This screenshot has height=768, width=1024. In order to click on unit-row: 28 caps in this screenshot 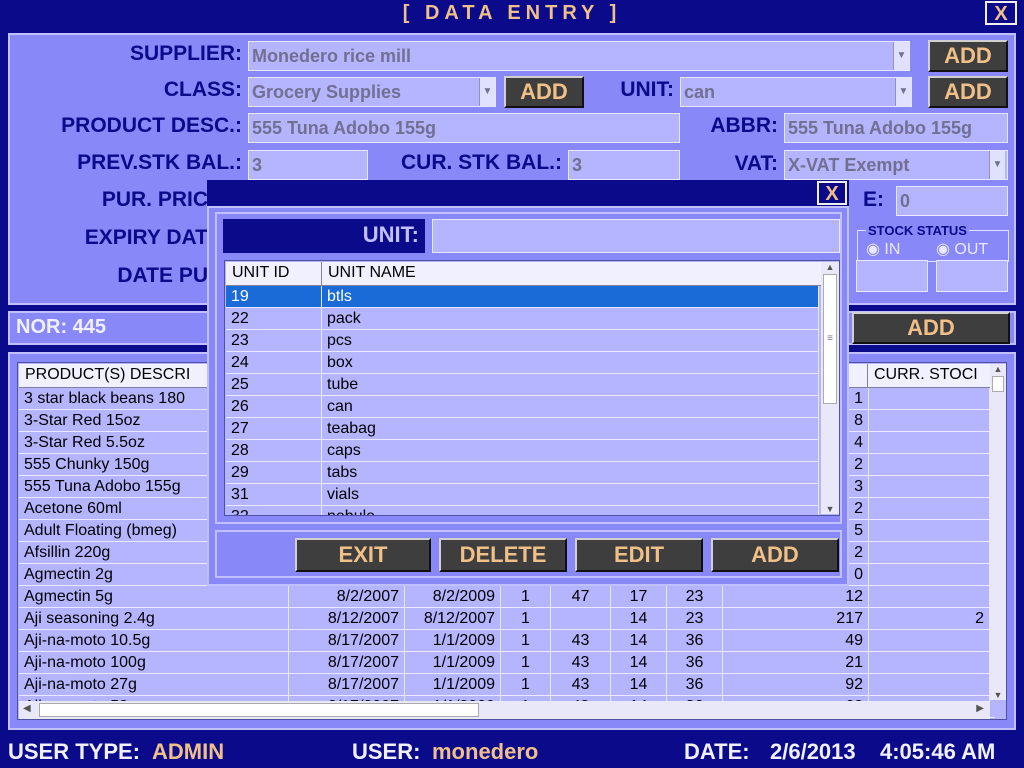, I will do `click(522, 451)`.